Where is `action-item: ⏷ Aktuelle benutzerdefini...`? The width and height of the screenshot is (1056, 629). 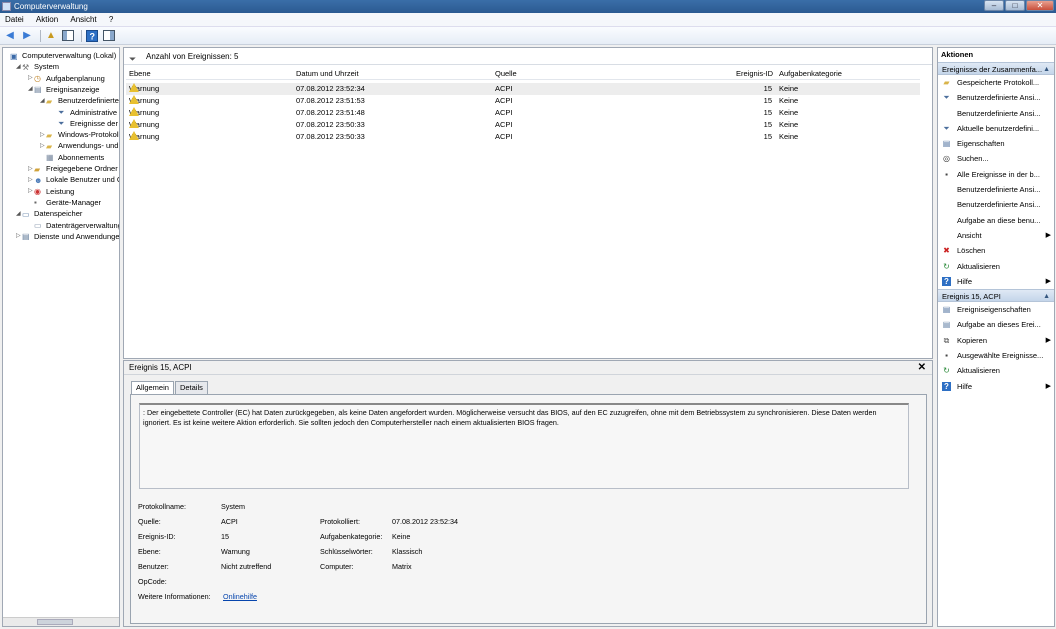
action-item: ⏷ Aktuelle benutzerdefini... is located at coordinates (996, 128).